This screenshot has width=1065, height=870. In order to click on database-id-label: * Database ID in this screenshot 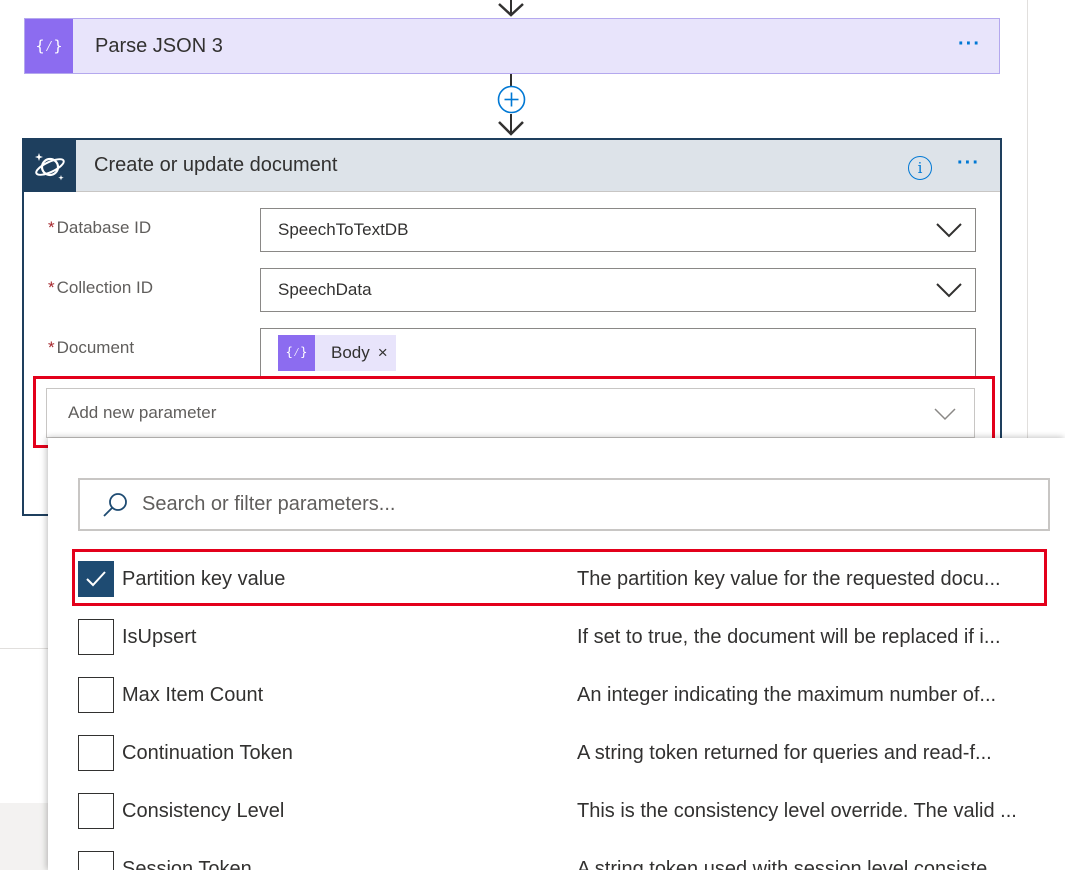, I will do `click(99, 228)`.